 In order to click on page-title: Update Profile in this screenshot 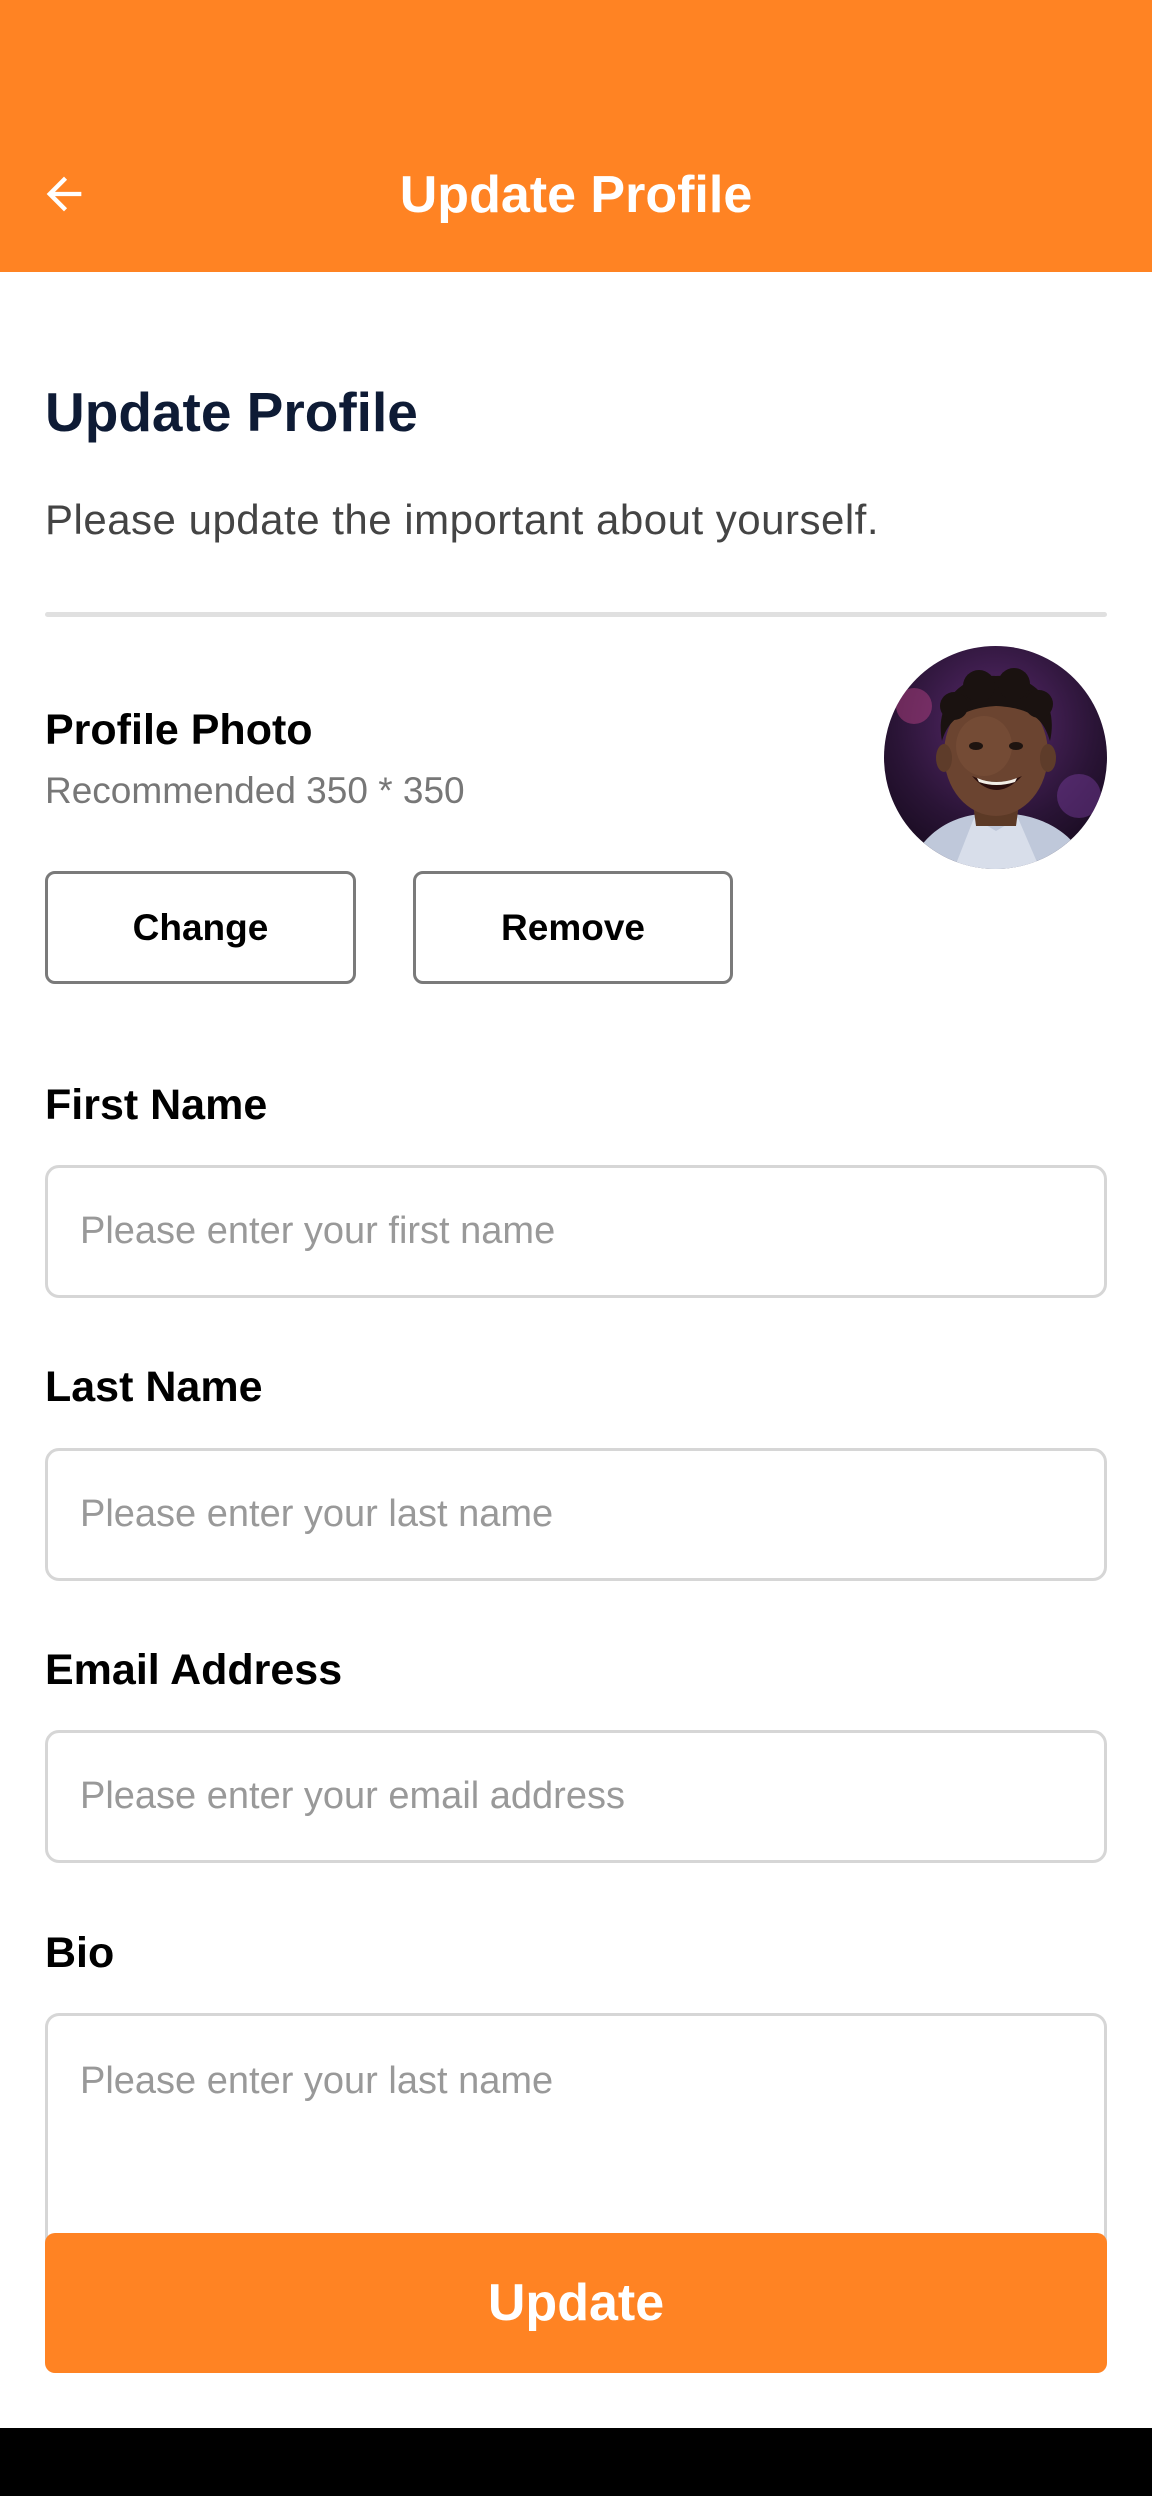, I will do `click(231, 412)`.